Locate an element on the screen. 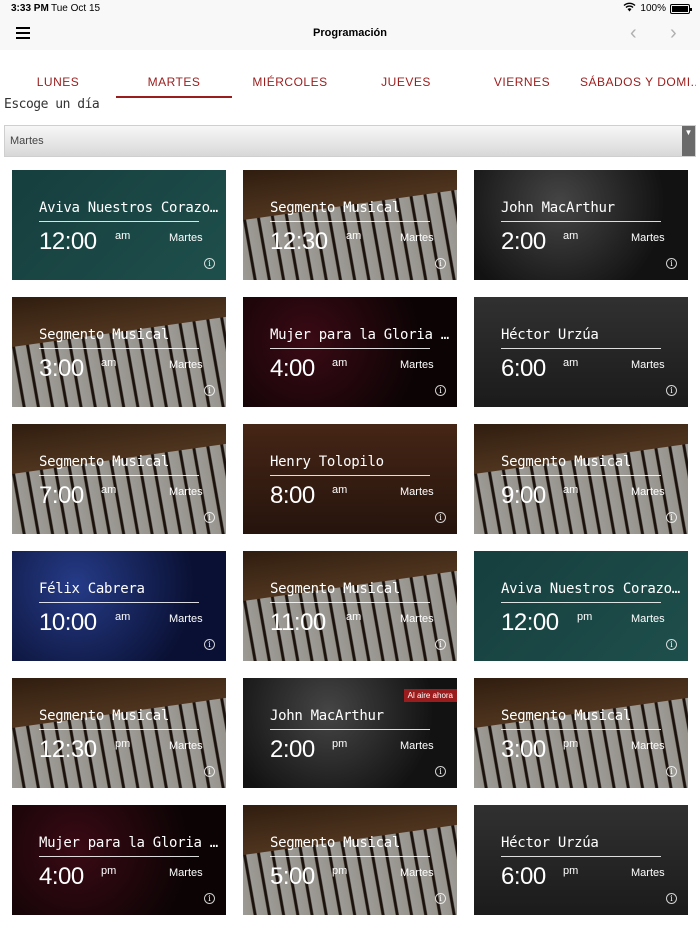  program-time: 9:00 is located at coordinates (523, 495).